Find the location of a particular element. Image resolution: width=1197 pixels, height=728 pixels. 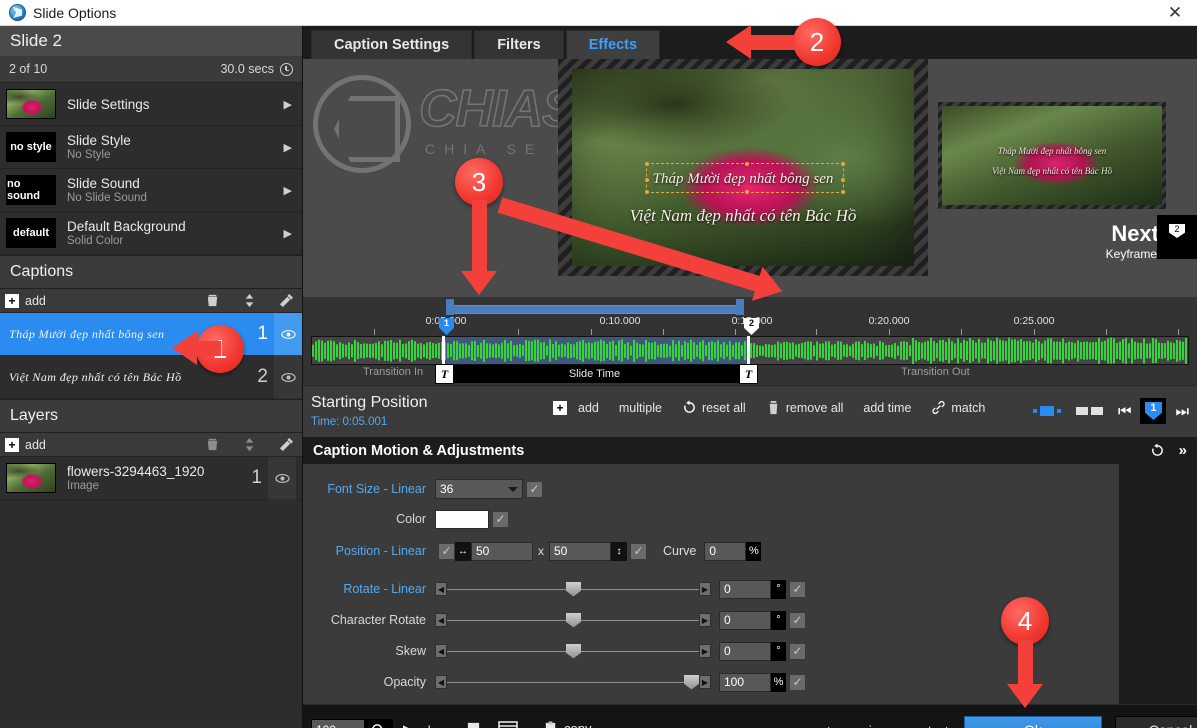

add-time-button: add time is located at coordinates (887, 408).